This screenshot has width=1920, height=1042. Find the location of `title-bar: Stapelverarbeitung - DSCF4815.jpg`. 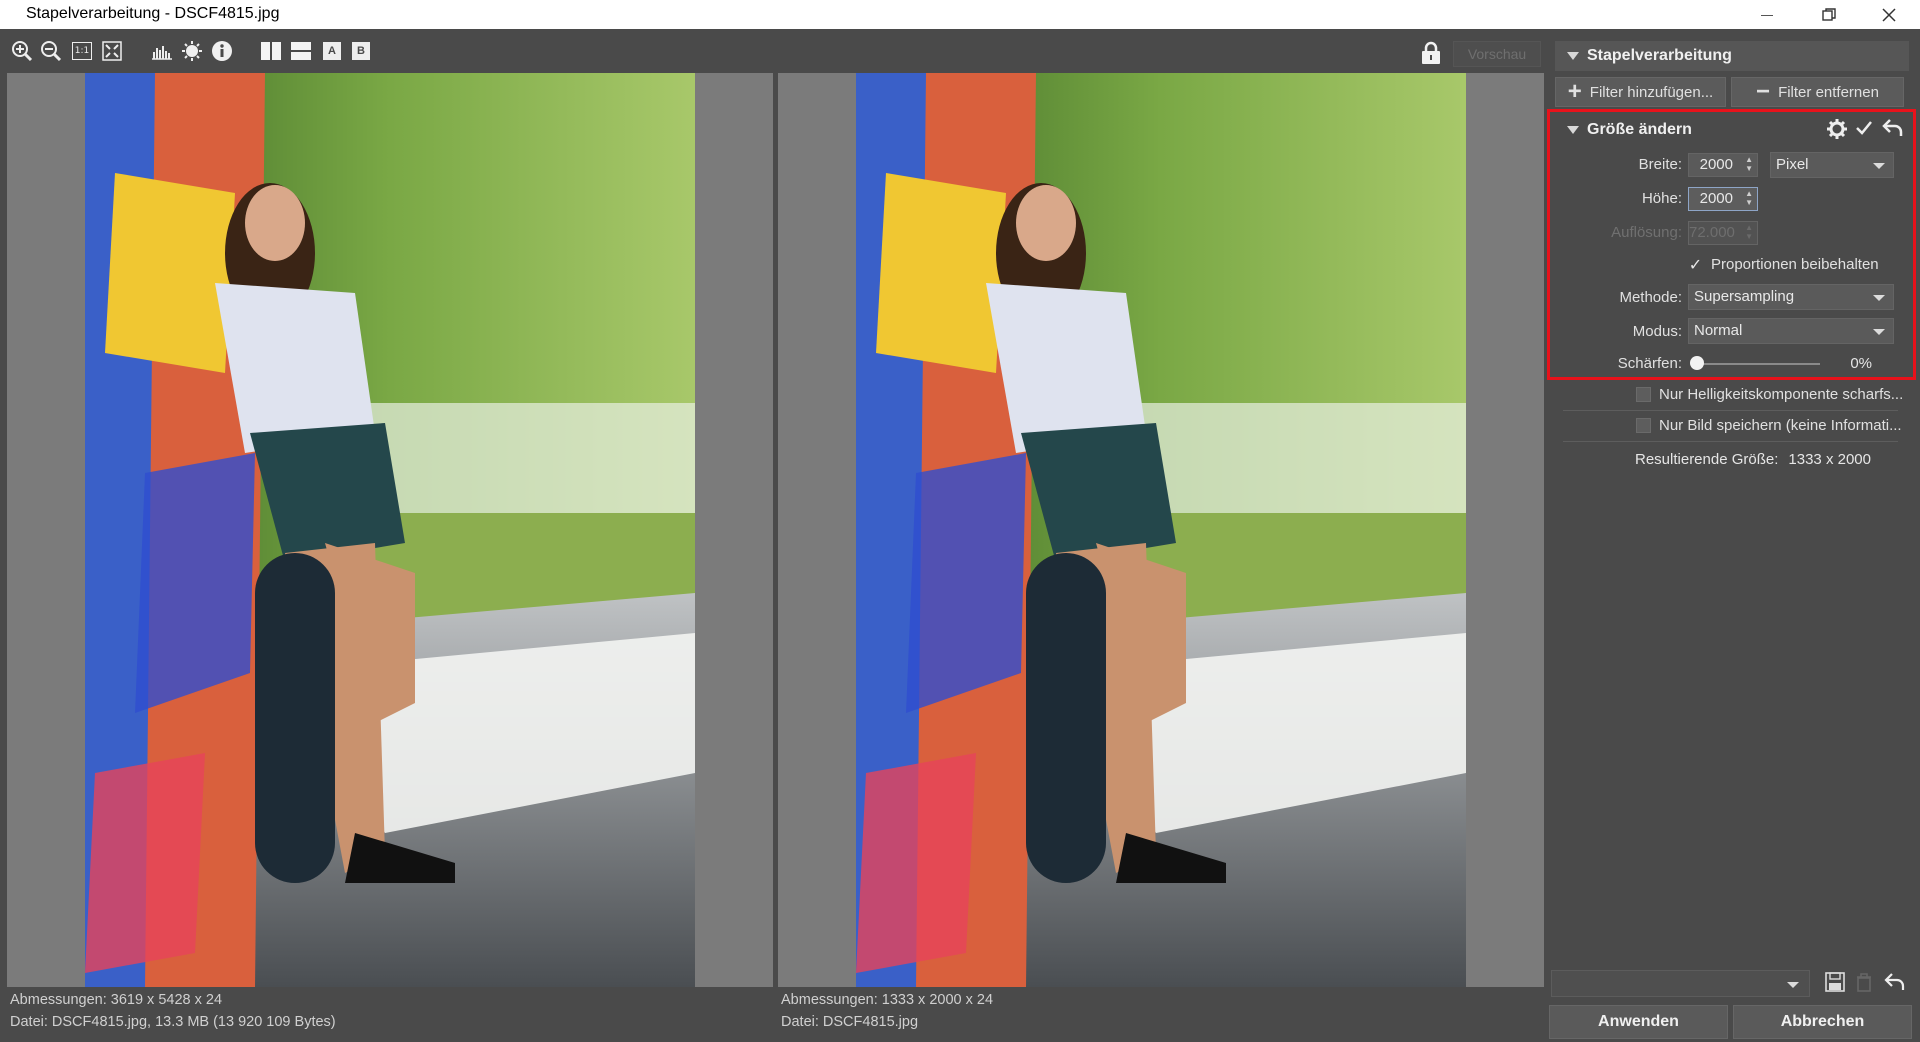

title-bar: Stapelverarbeitung - DSCF4815.jpg is located at coordinates (960, 14).